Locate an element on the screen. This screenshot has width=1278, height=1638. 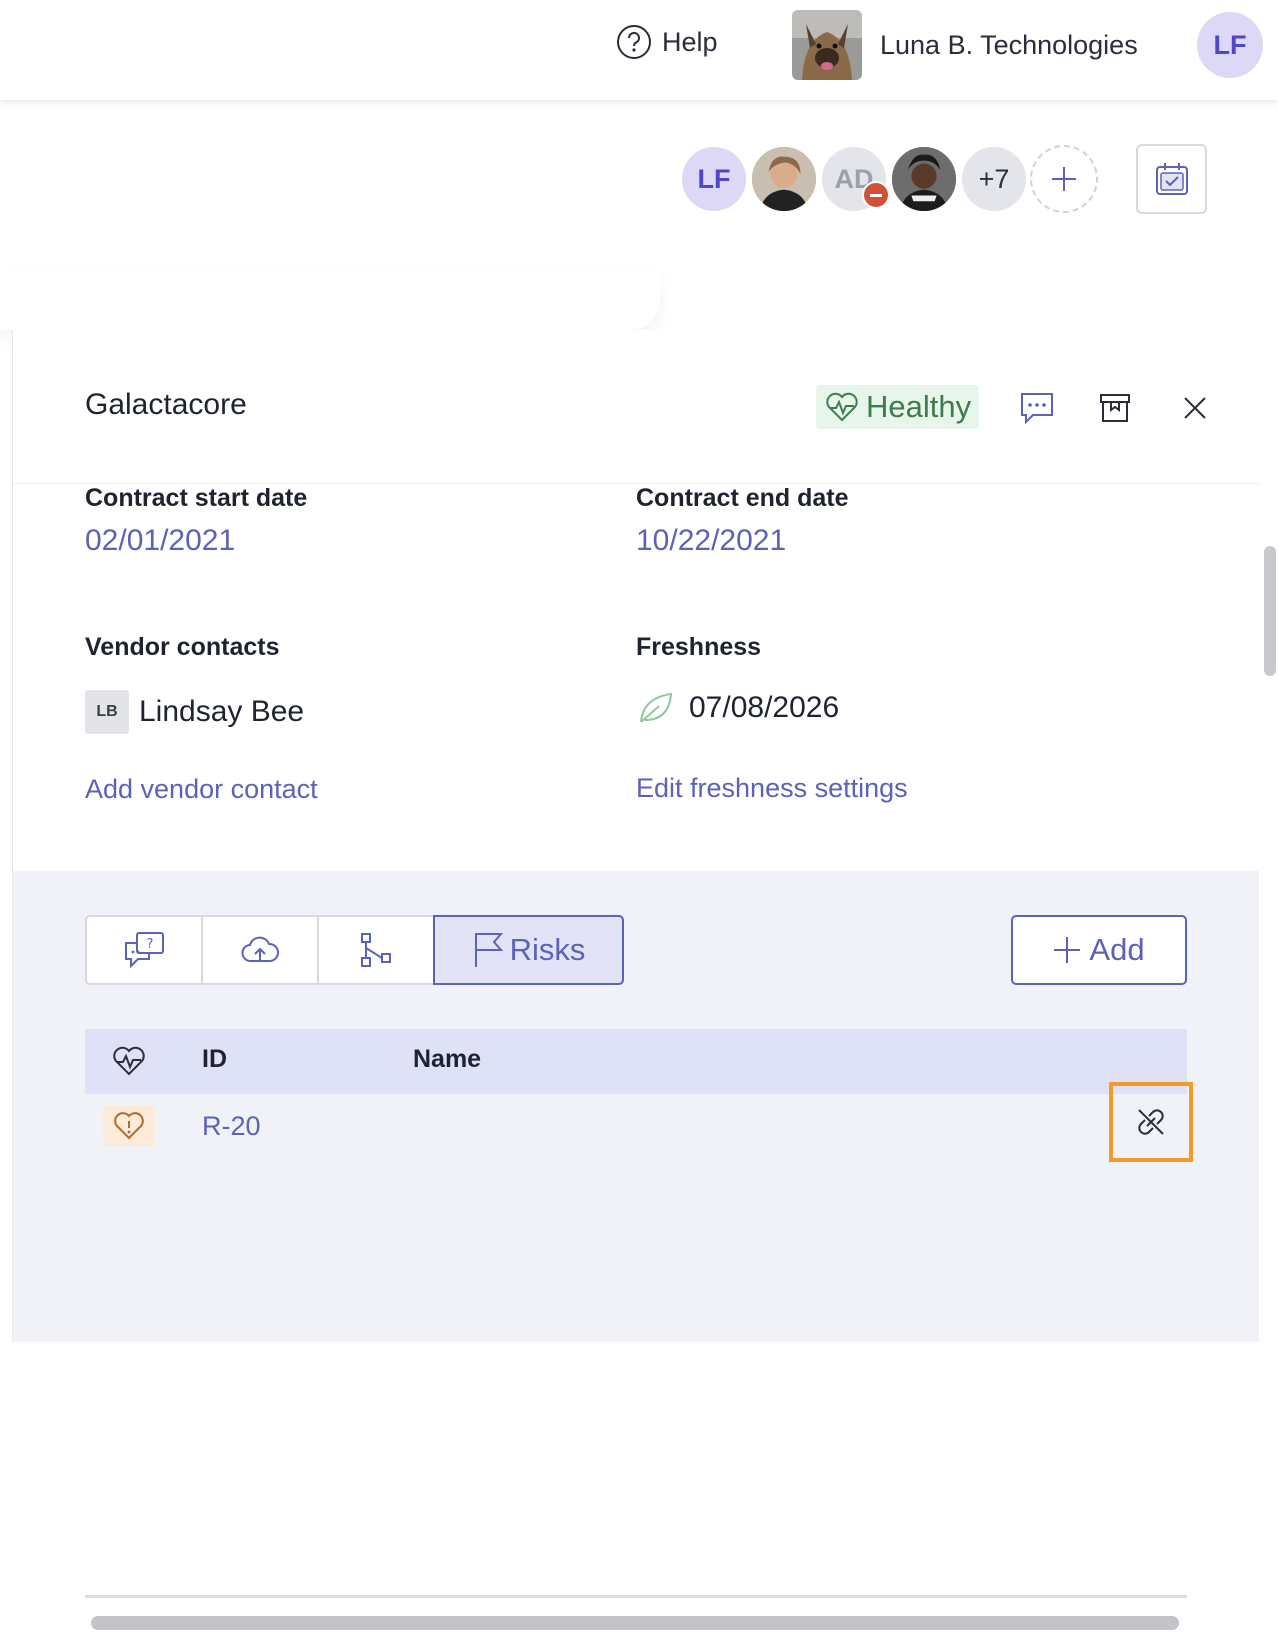
vendor-contacts-label: Vendor contacts is located at coordinates (182, 647).